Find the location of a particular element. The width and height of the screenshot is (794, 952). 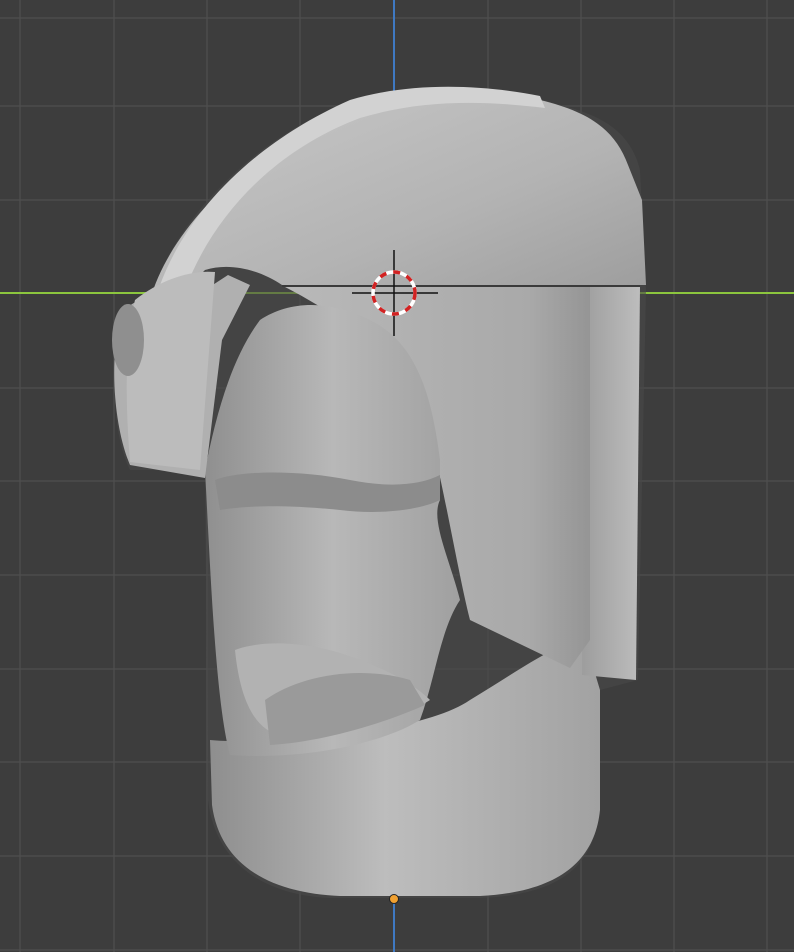

object-origin-icon is located at coordinates (394, 899).